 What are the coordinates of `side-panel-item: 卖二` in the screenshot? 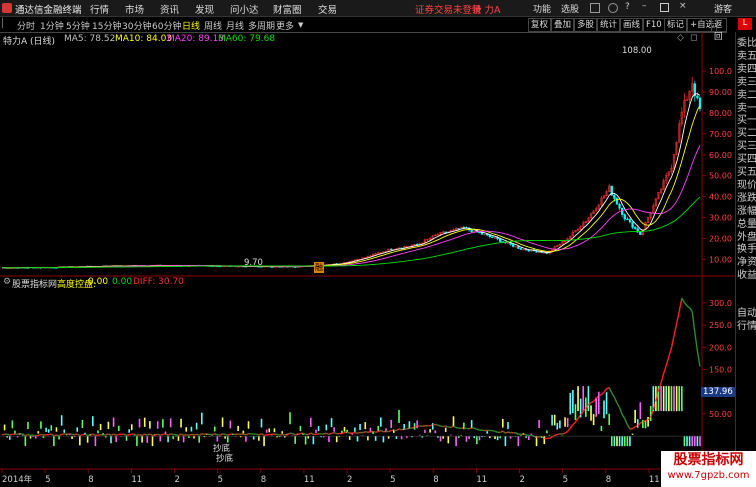 It's located at (746, 95).